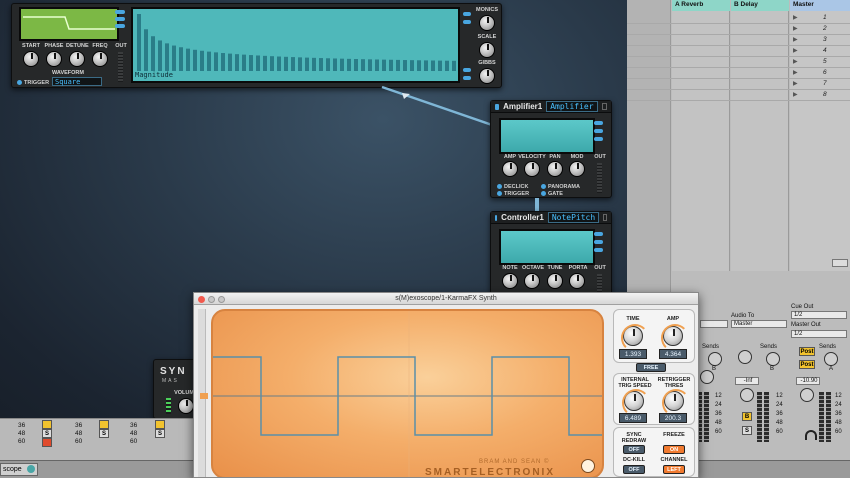 The height and width of the screenshot is (478, 850). What do you see at coordinates (100, 59) in the screenshot?
I see `freq-knob` at bounding box center [100, 59].